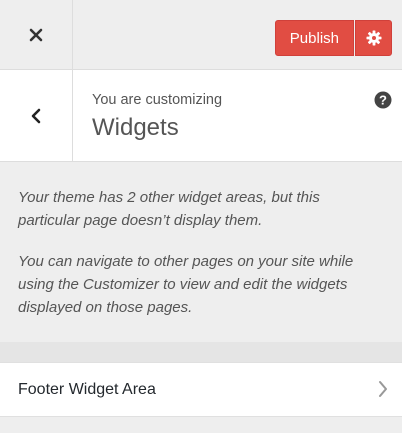 Image resolution: width=402 pixels, height=433 pixels. I want to click on publish-settings-button, so click(373, 38).